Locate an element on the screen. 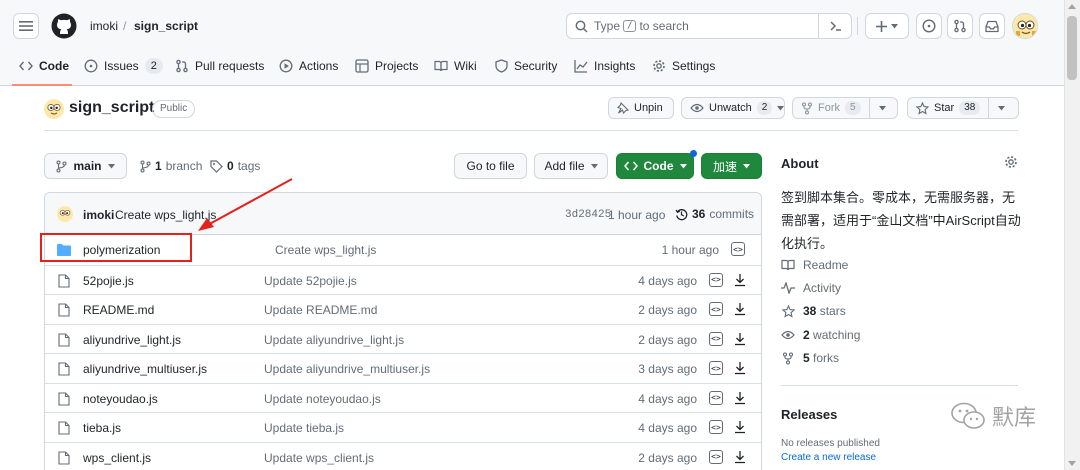 This screenshot has height=470, width=1080. create-release-link: Create a new release is located at coordinates (828, 457).